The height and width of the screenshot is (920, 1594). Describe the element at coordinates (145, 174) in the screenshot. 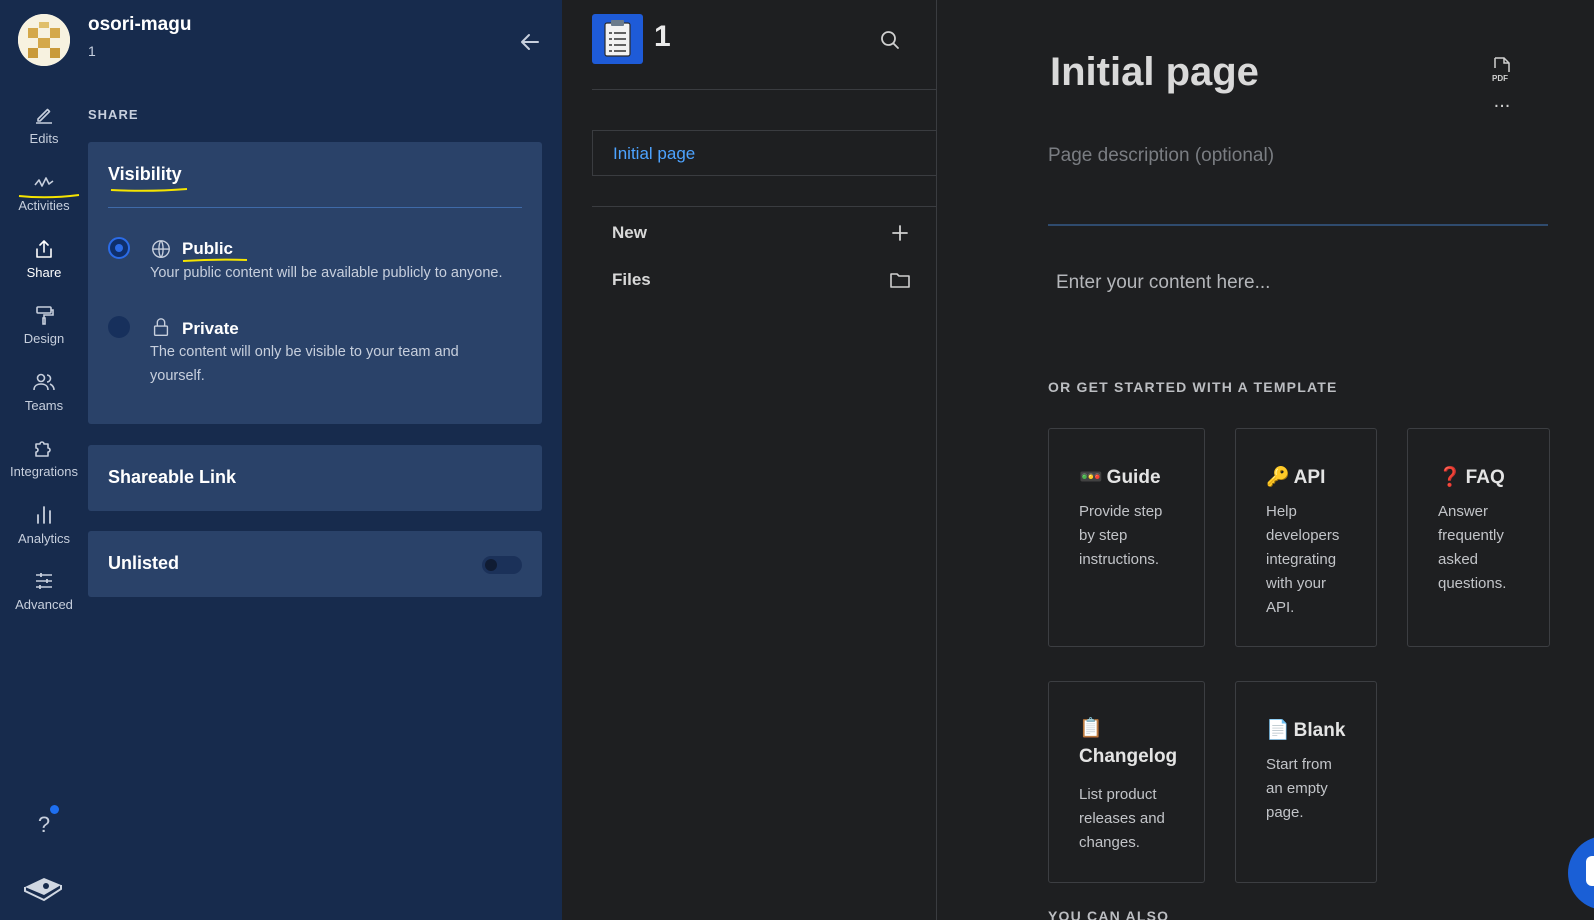

I see `visibility-tab: Visibility` at that location.